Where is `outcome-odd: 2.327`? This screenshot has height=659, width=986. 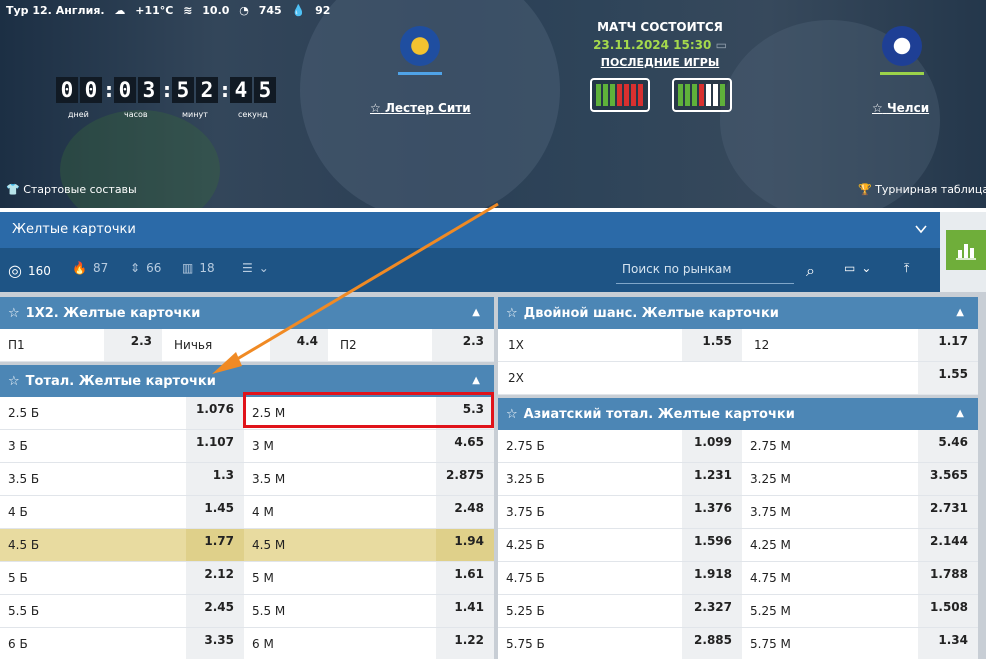 outcome-odd: 2.327 is located at coordinates (712, 611).